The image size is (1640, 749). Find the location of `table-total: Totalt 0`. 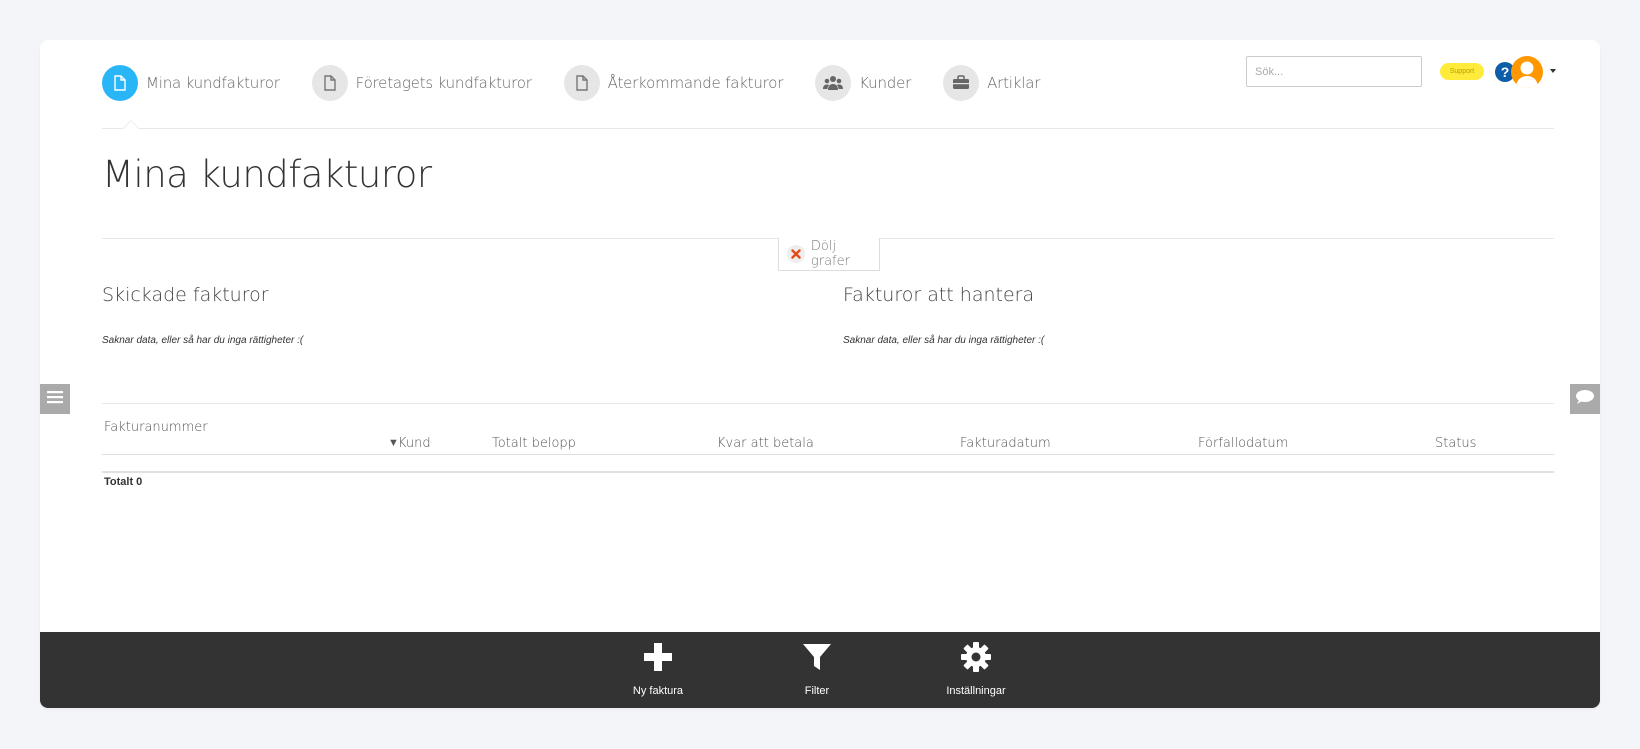

table-total: Totalt 0 is located at coordinates (123, 482).